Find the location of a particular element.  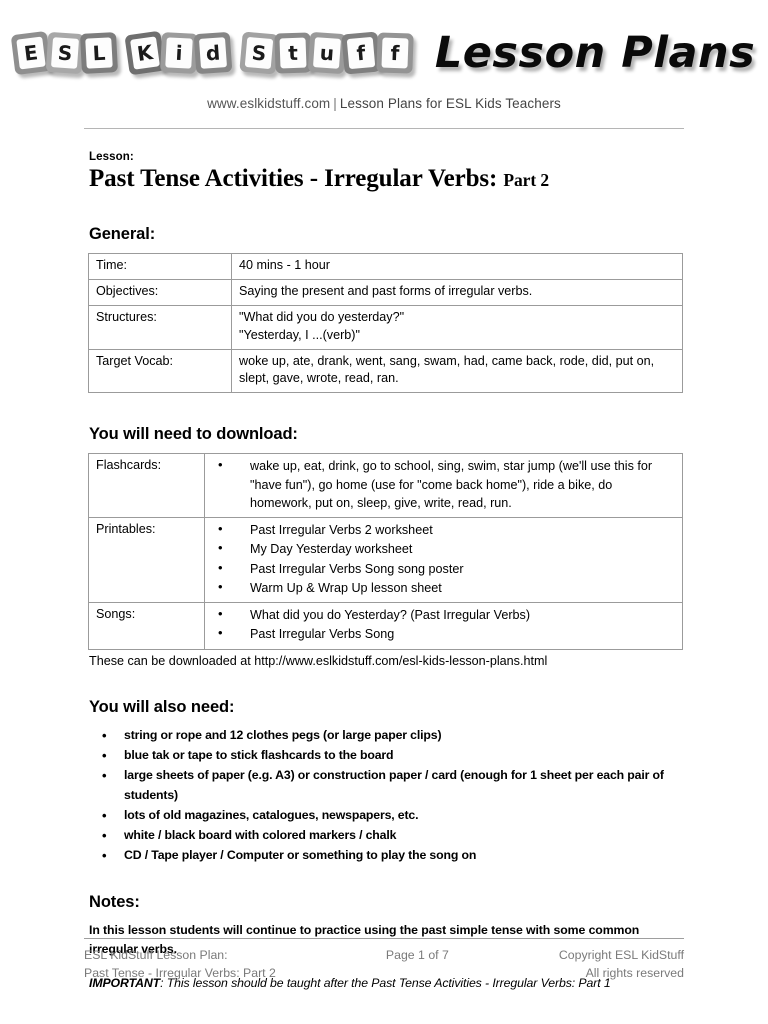

download-row-label: Printables: is located at coordinates (146, 560).